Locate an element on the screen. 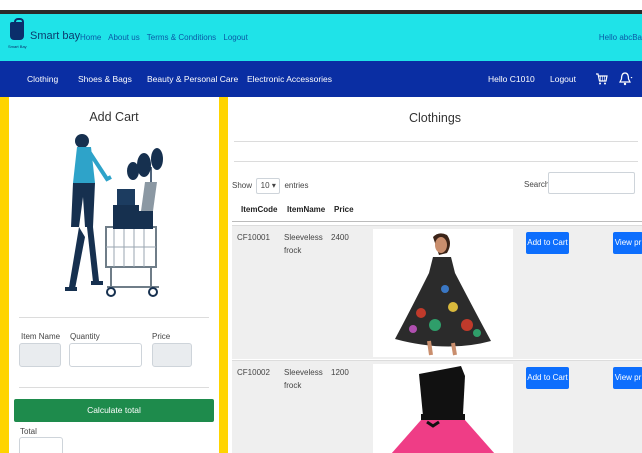  smart-bay-logo: Smart Bay is located at coordinates (18, 36).